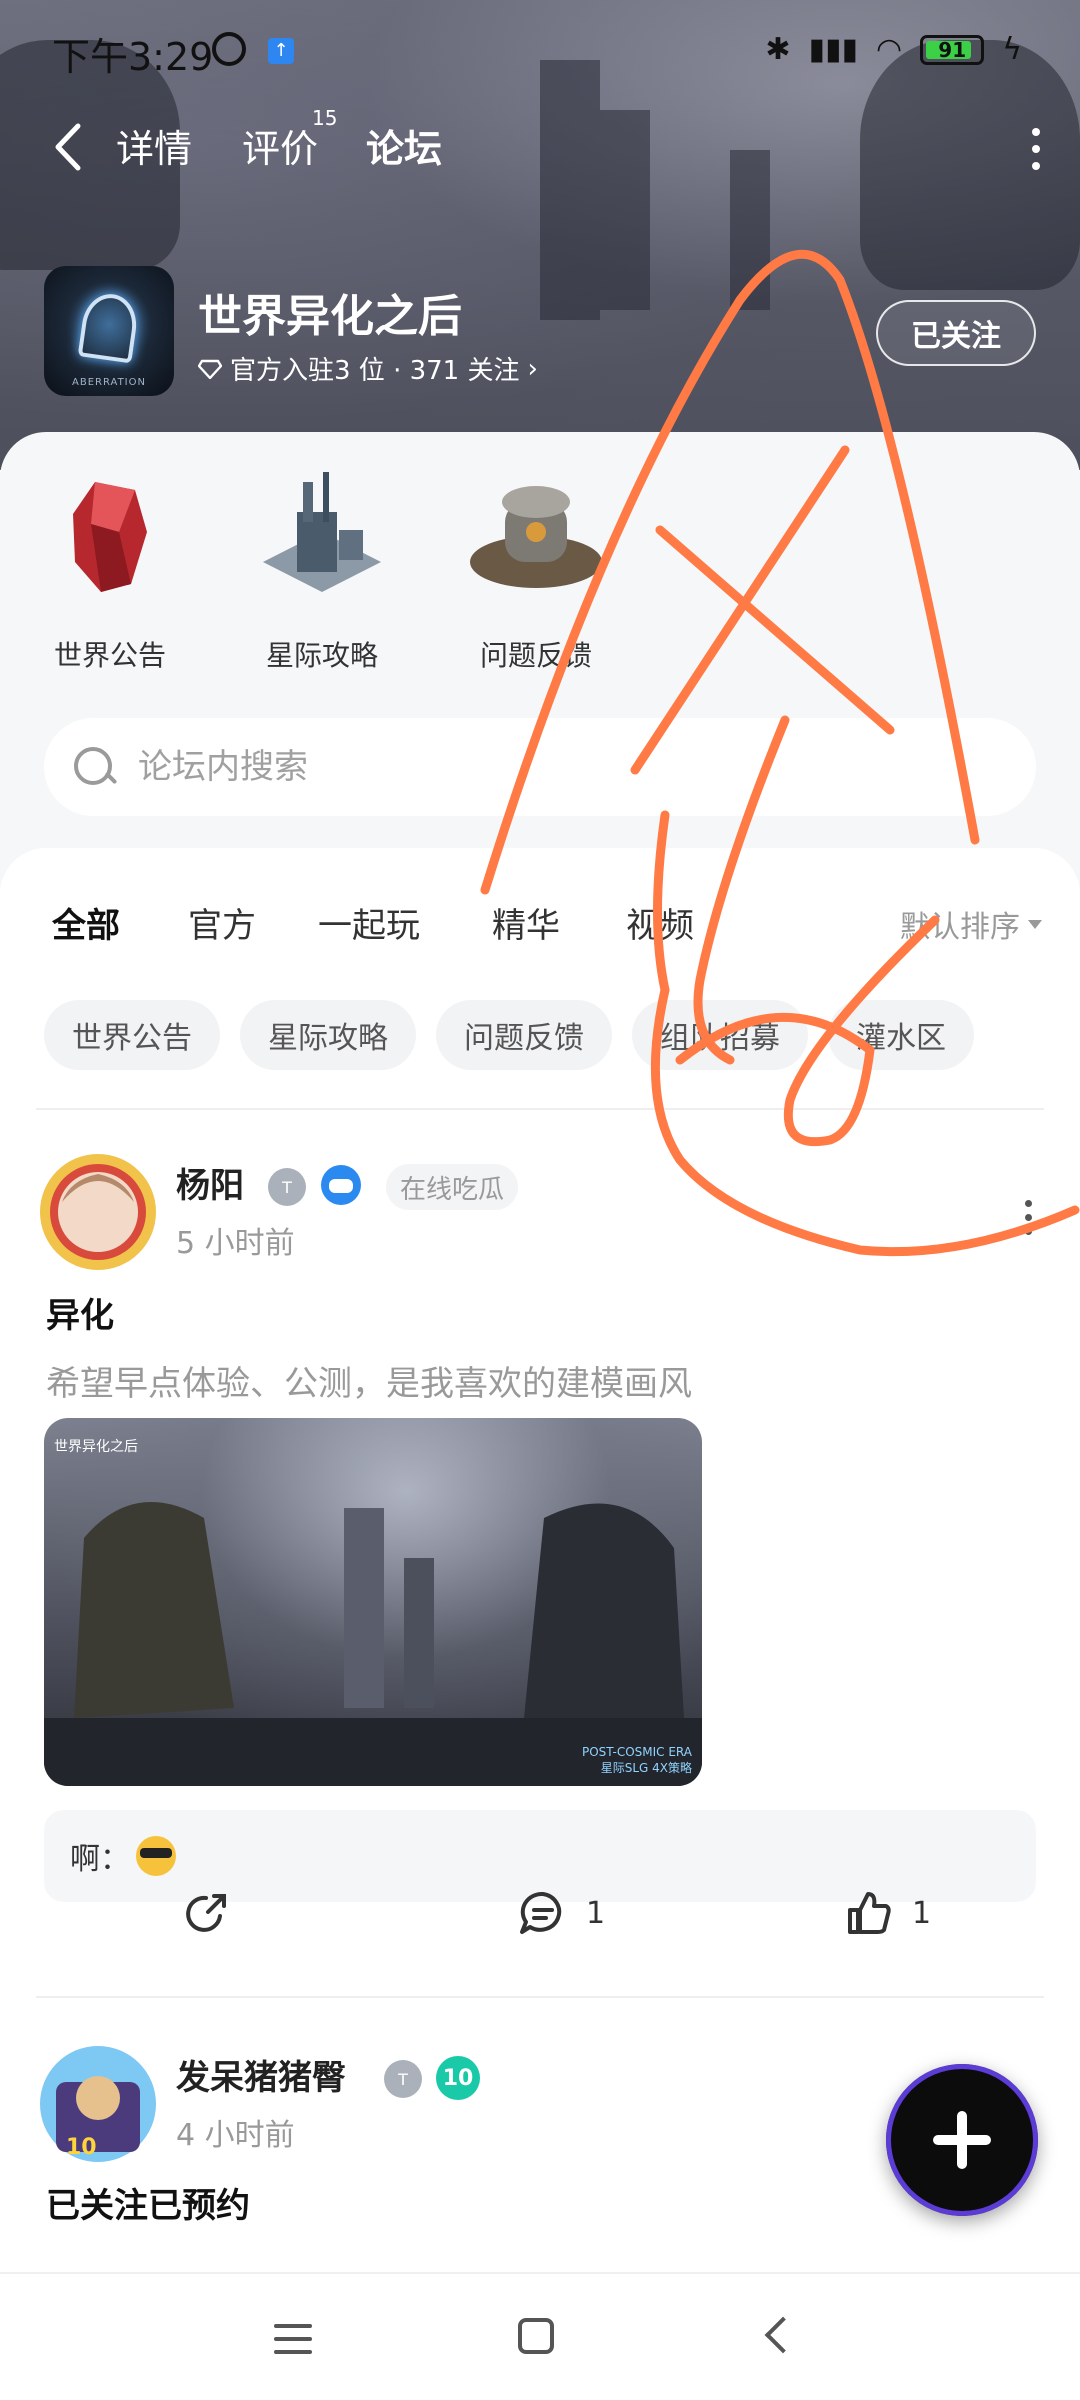  I want to click on diamond-icon, so click(210, 369).